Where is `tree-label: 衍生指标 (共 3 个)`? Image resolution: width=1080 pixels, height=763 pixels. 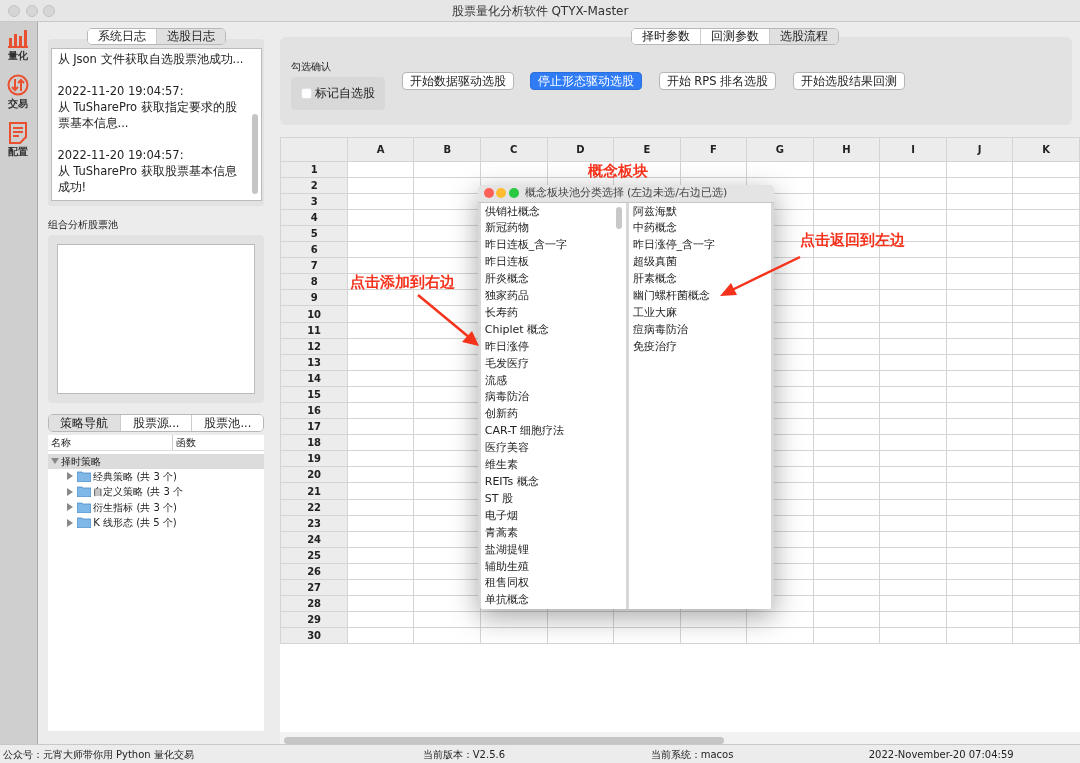
tree-label: 衍生指标 (共 3 个) is located at coordinates (135, 507).